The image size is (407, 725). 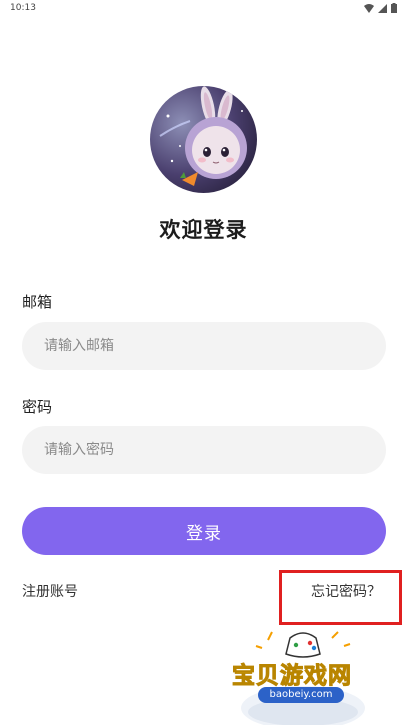 I want to click on bunny-avatar-icon, so click(x=203, y=139).